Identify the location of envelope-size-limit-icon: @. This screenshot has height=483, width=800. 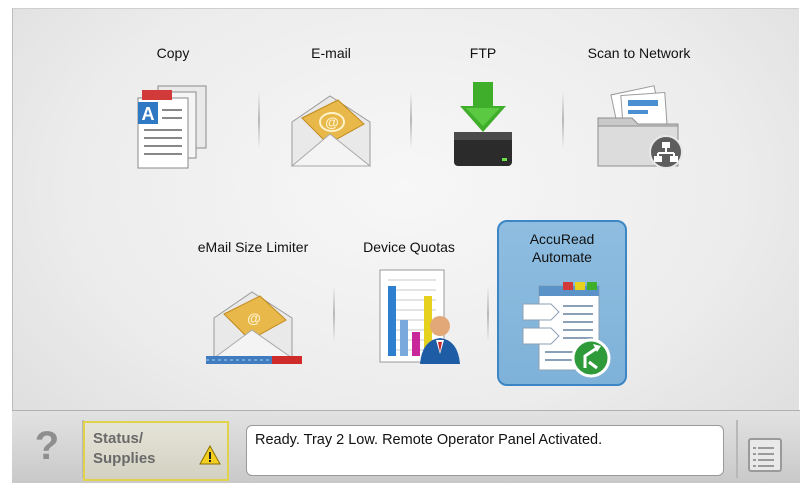
(254, 327).